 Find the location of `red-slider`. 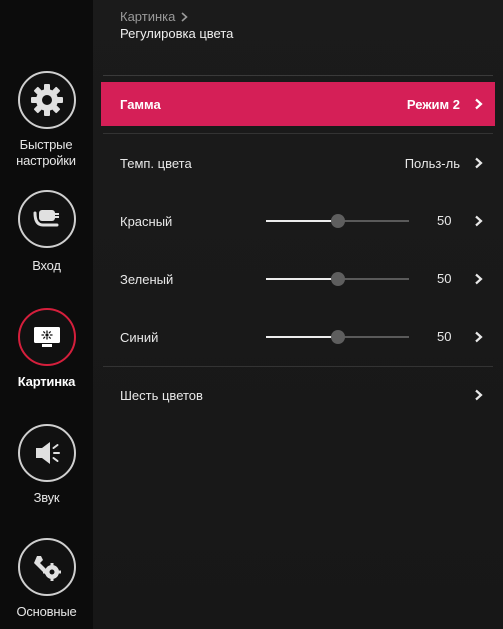

red-slider is located at coordinates (337, 221).